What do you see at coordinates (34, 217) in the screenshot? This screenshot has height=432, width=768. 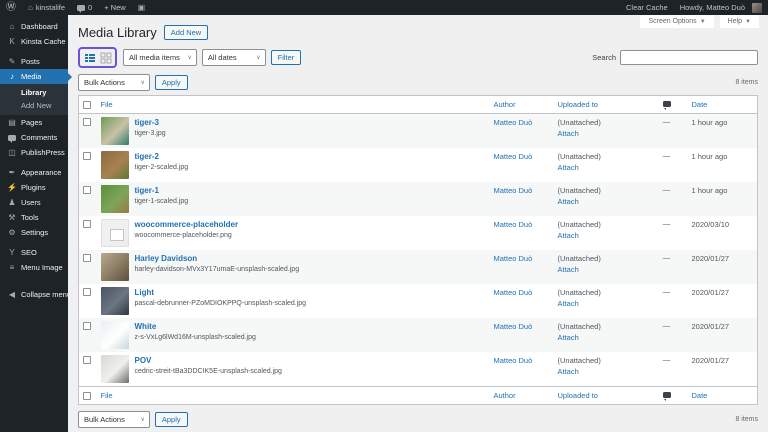 I see `sidebar-item-tools: ⚒ Tools` at bounding box center [34, 217].